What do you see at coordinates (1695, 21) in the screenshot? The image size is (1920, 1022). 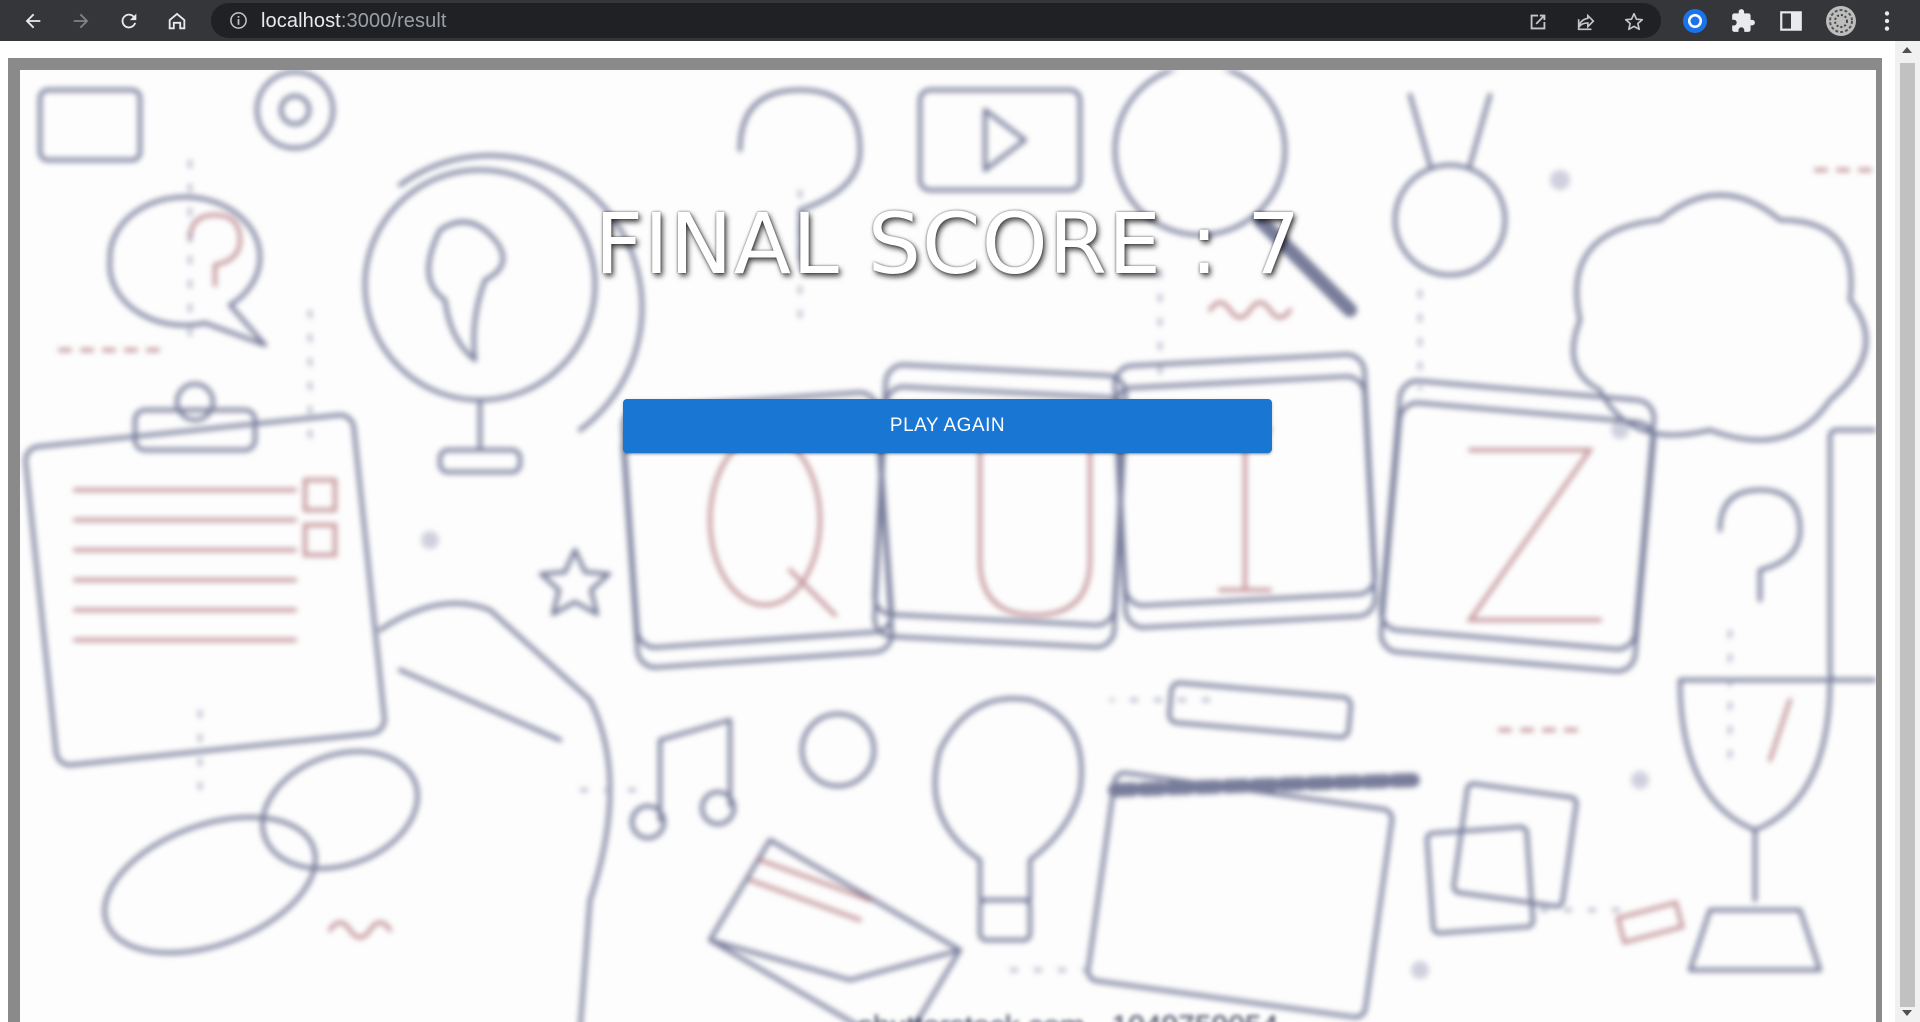 I see `chrome-extension-icon` at bounding box center [1695, 21].